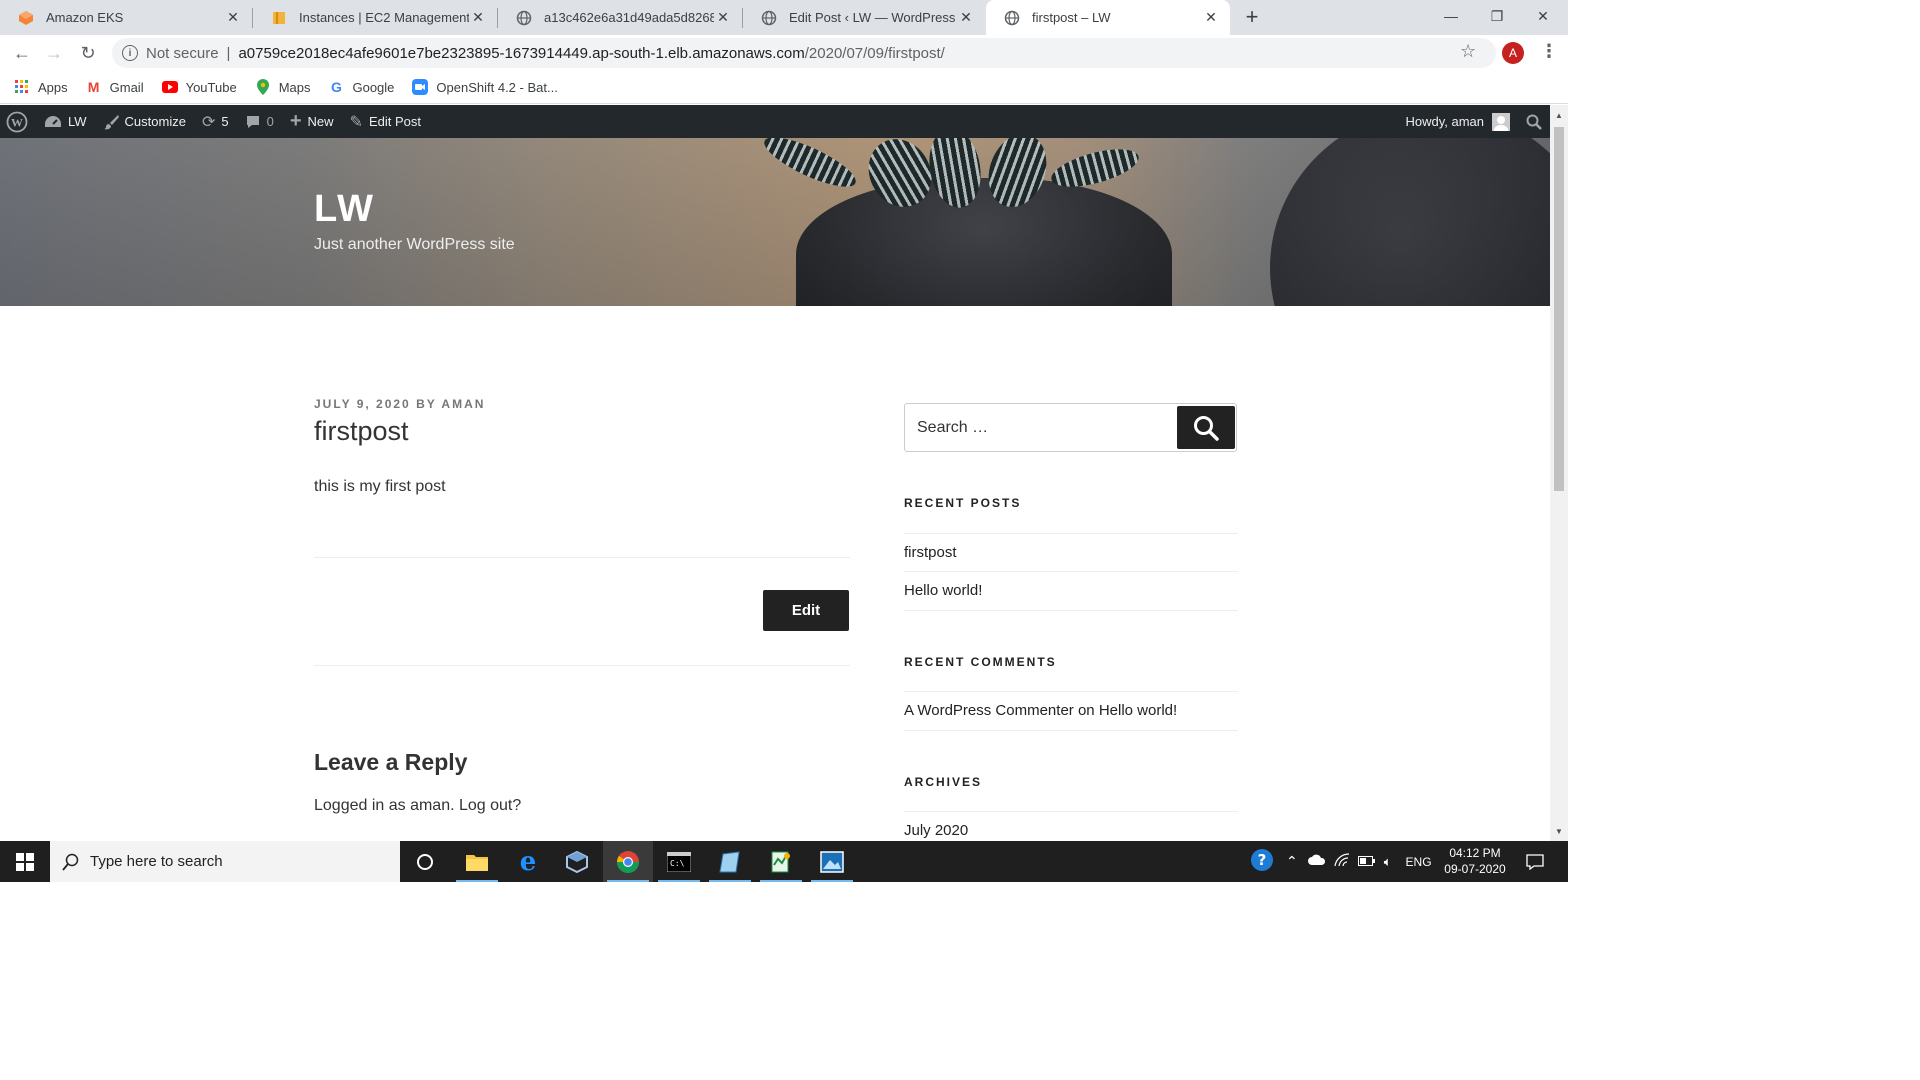 This screenshot has height=1080, width=1920. What do you see at coordinates (126, 17) in the screenshot?
I see `tab-amazon-eks: Amazon EKS ✕` at bounding box center [126, 17].